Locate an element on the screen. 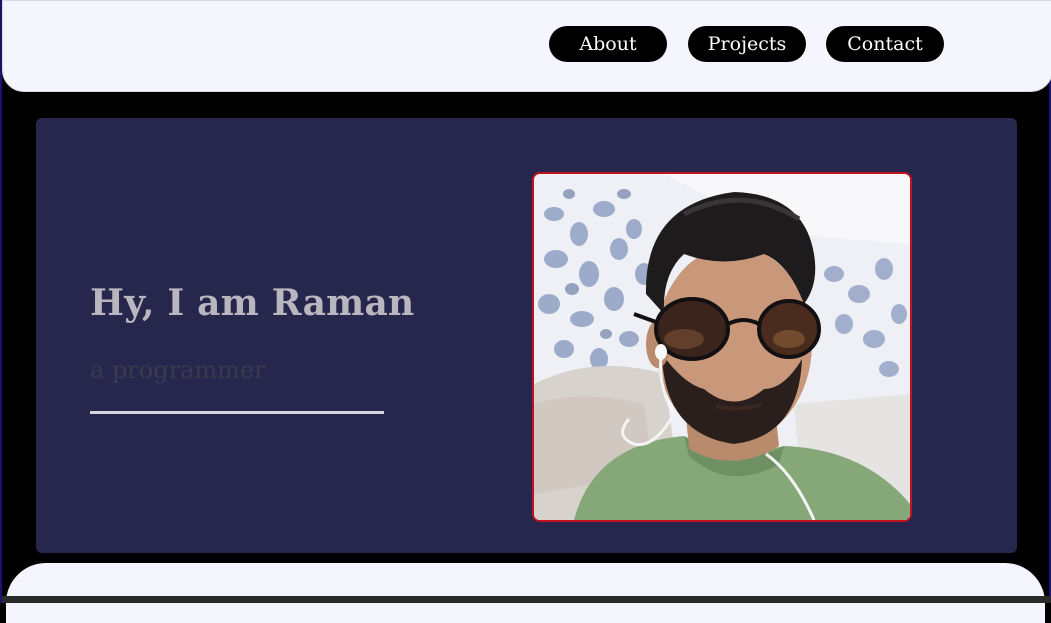 This screenshot has width=1051, height=623. window-bottom-edge is located at coordinates (526, 599).